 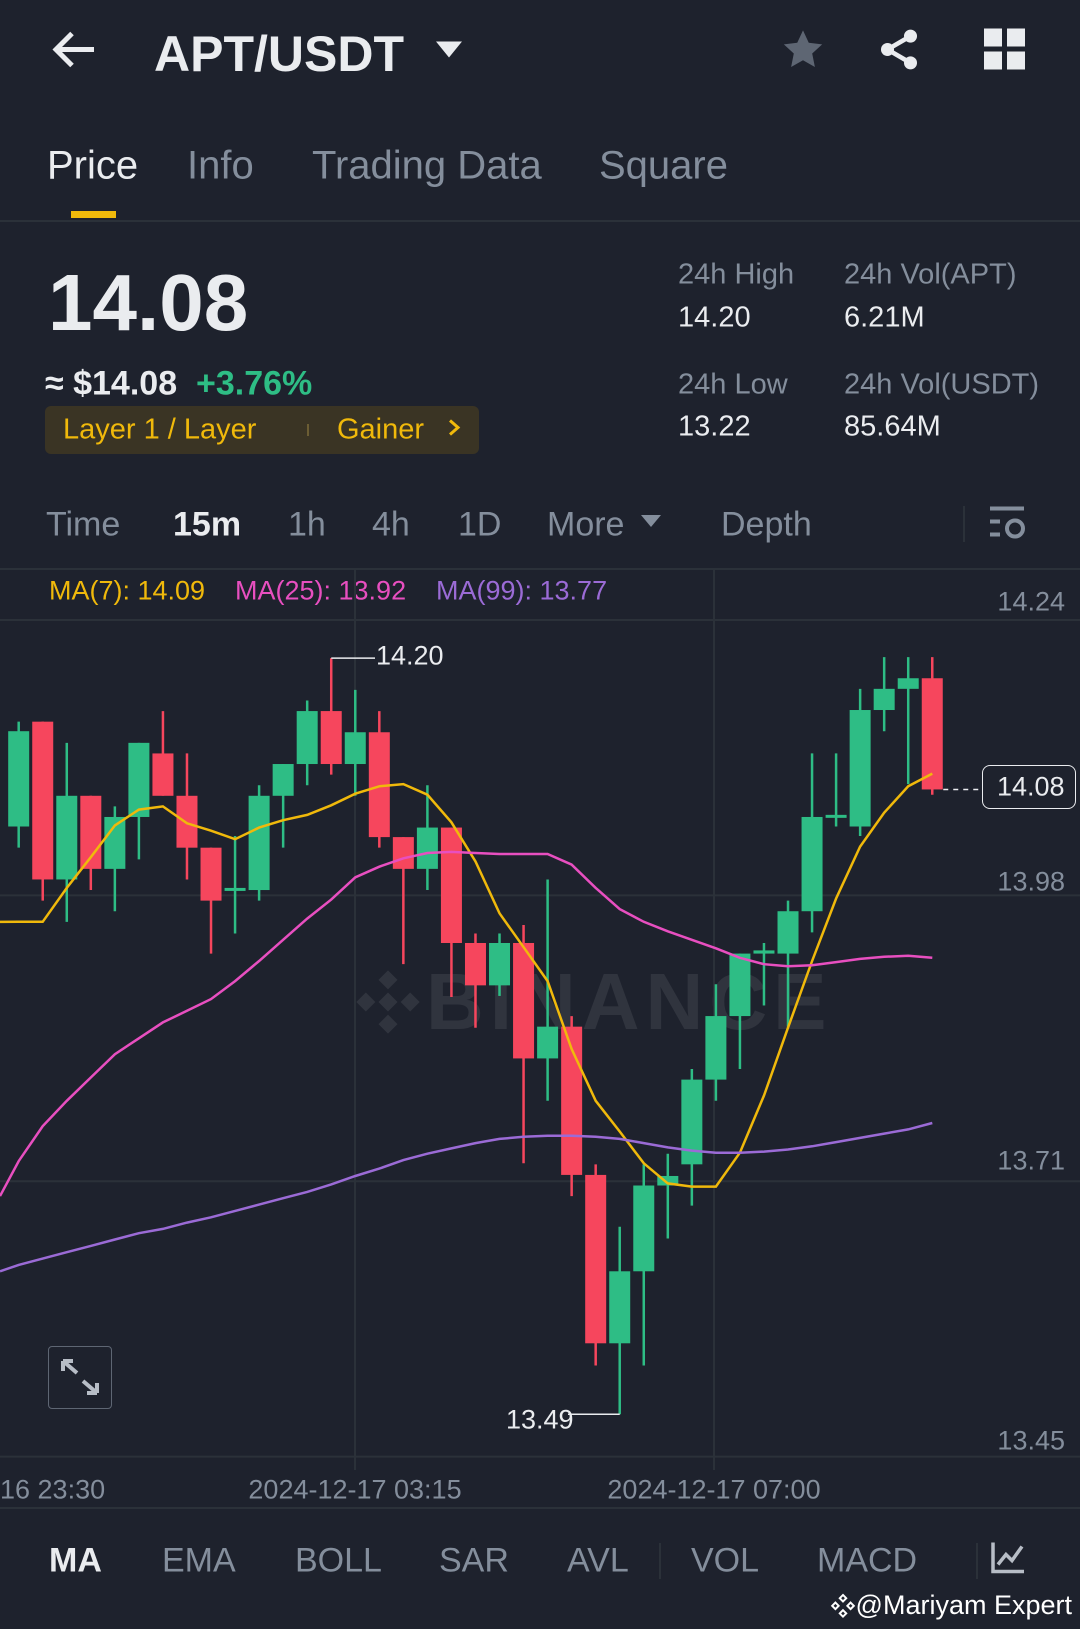 What do you see at coordinates (1031, 601) in the screenshot?
I see `price-axis-label: 14.24` at bounding box center [1031, 601].